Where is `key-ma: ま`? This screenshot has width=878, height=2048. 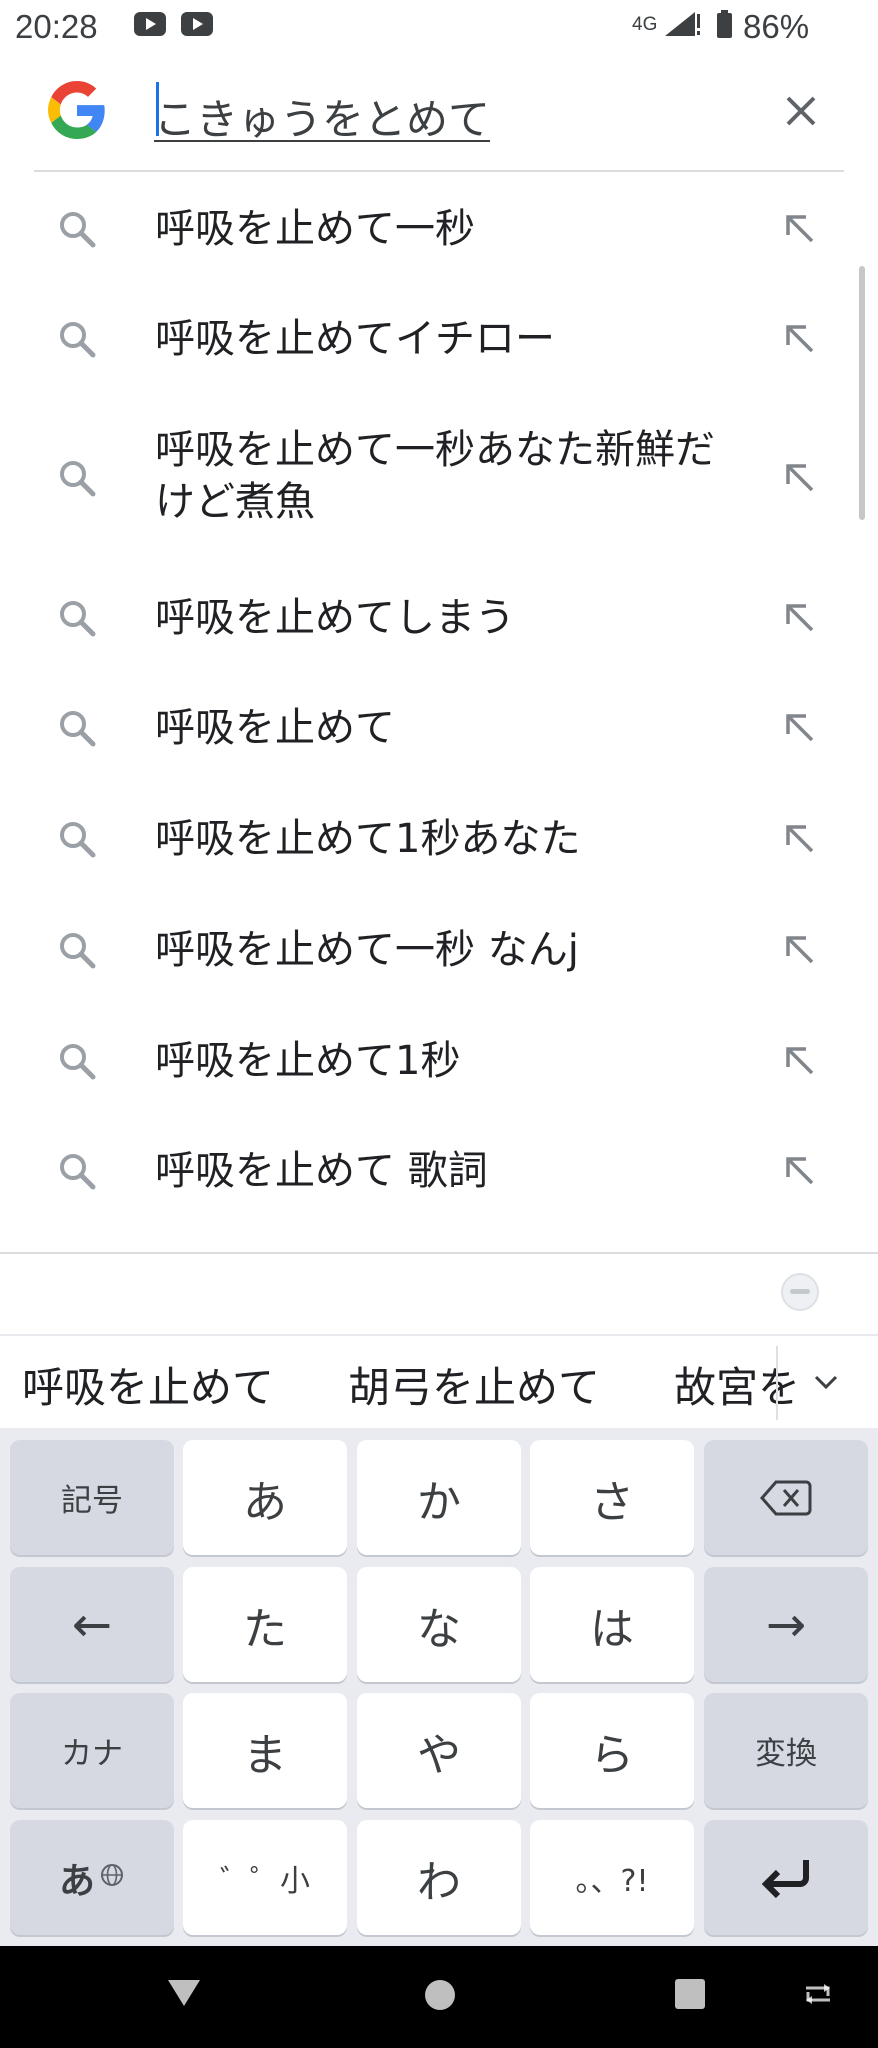
key-ma: ま is located at coordinates (265, 1750).